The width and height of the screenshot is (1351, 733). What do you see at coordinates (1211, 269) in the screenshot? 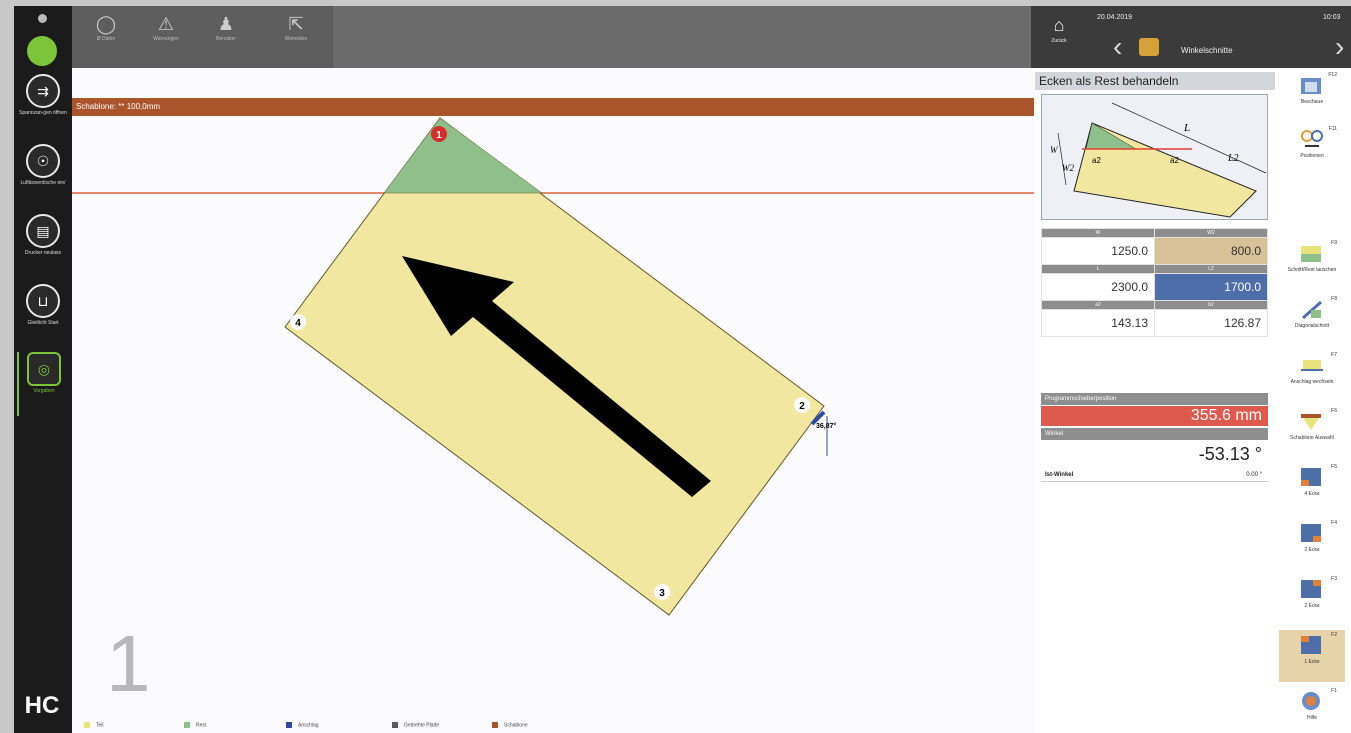
I see `header-cell: L2` at bounding box center [1211, 269].